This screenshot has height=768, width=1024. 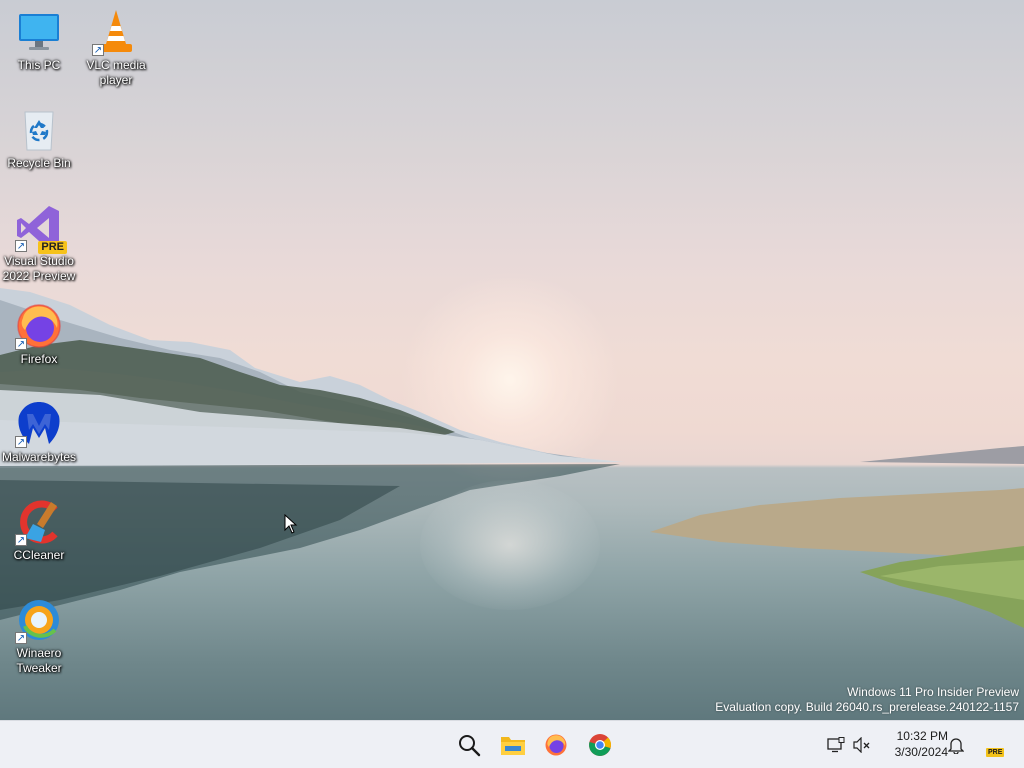 What do you see at coordinates (922, 736) in the screenshot?
I see `clock-time: 10:32 PM` at bounding box center [922, 736].